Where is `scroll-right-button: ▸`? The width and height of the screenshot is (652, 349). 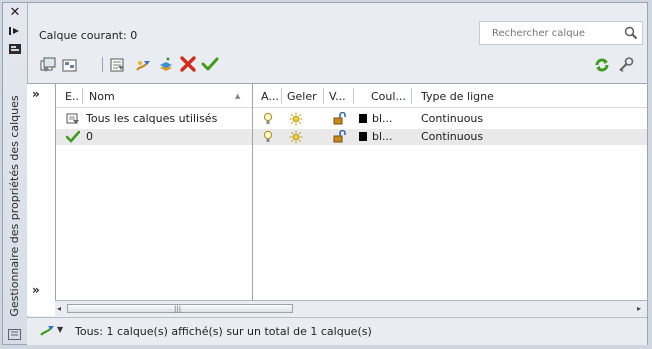
scroll-right-button: ▸ is located at coordinates (639, 308).